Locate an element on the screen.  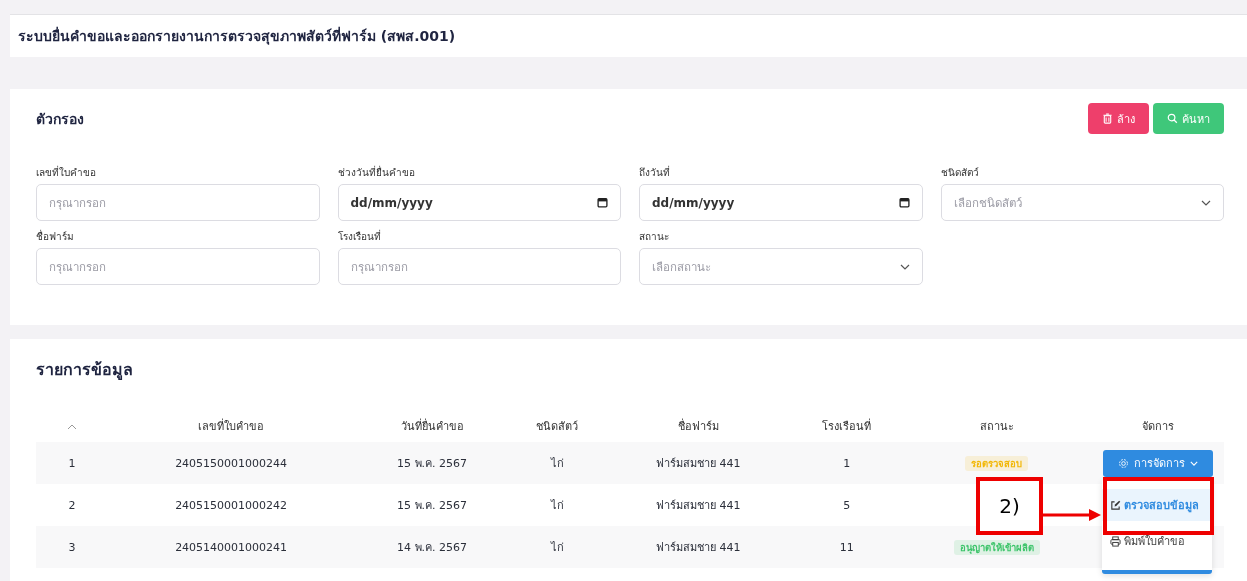
column-header: เลขที่ใบคำขอ is located at coordinates (231, 426).